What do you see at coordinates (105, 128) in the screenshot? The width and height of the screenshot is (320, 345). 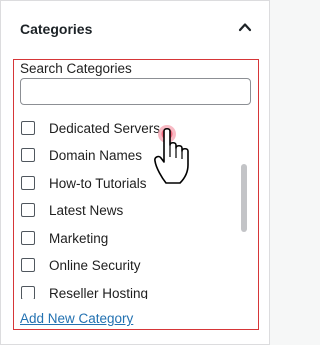 I see `category-label: Dedicated Servers` at bounding box center [105, 128].